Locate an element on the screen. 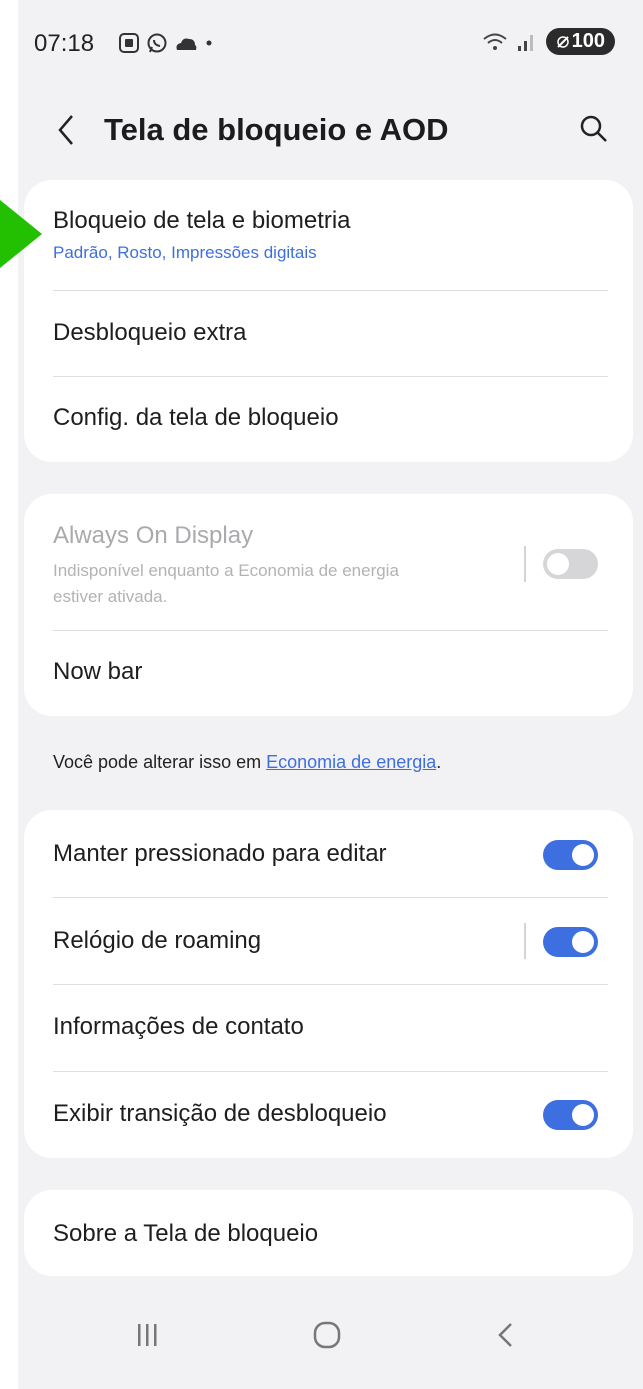 The height and width of the screenshot is (1389, 643). search-icon is located at coordinates (594, 129).